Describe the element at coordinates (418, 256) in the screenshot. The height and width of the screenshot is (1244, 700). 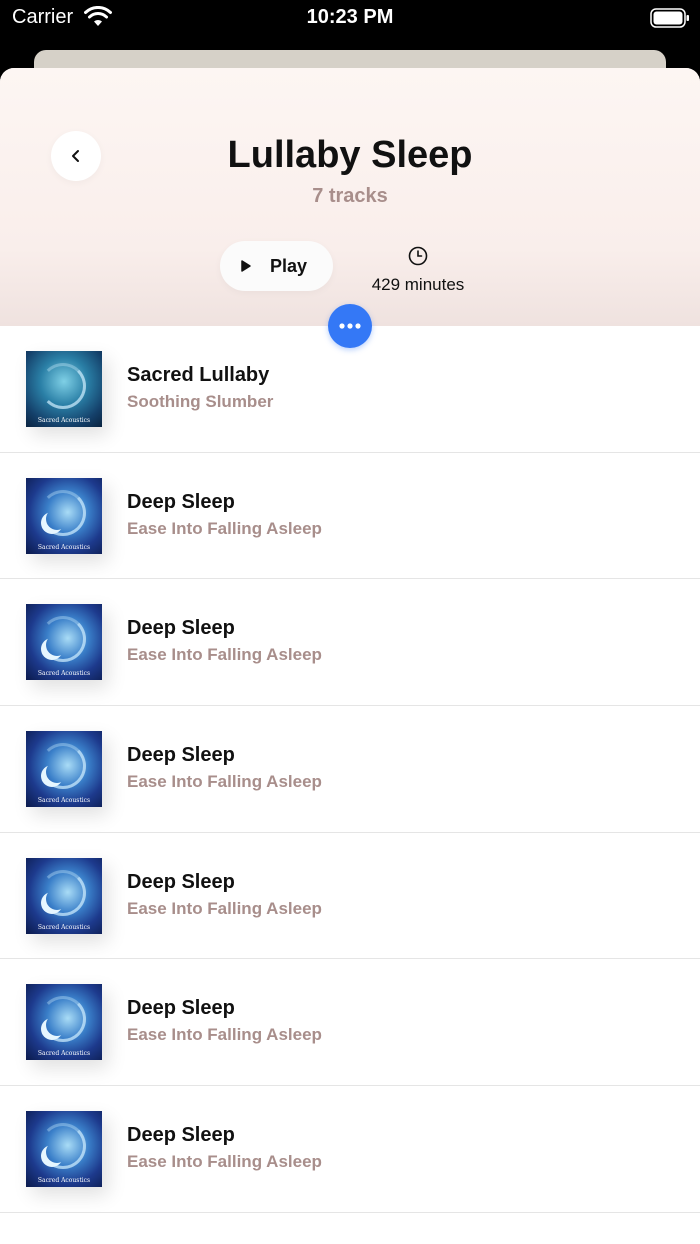
I see `clock-icon` at that location.